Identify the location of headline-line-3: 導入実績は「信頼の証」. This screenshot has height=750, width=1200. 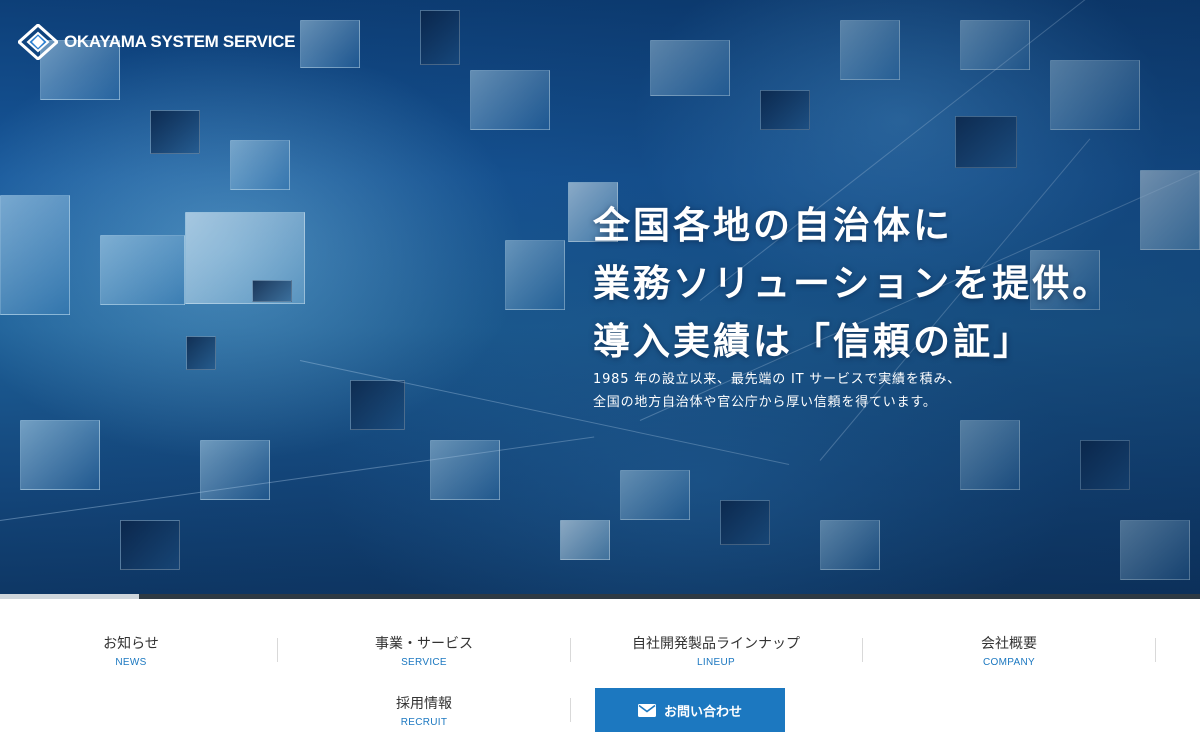
(813, 341).